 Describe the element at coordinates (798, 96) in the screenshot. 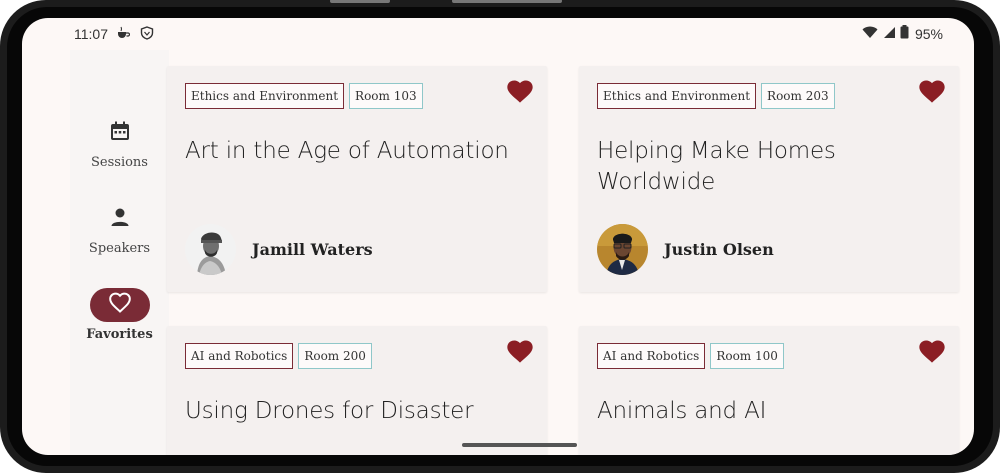

I see `room-tag: Room 203` at that location.